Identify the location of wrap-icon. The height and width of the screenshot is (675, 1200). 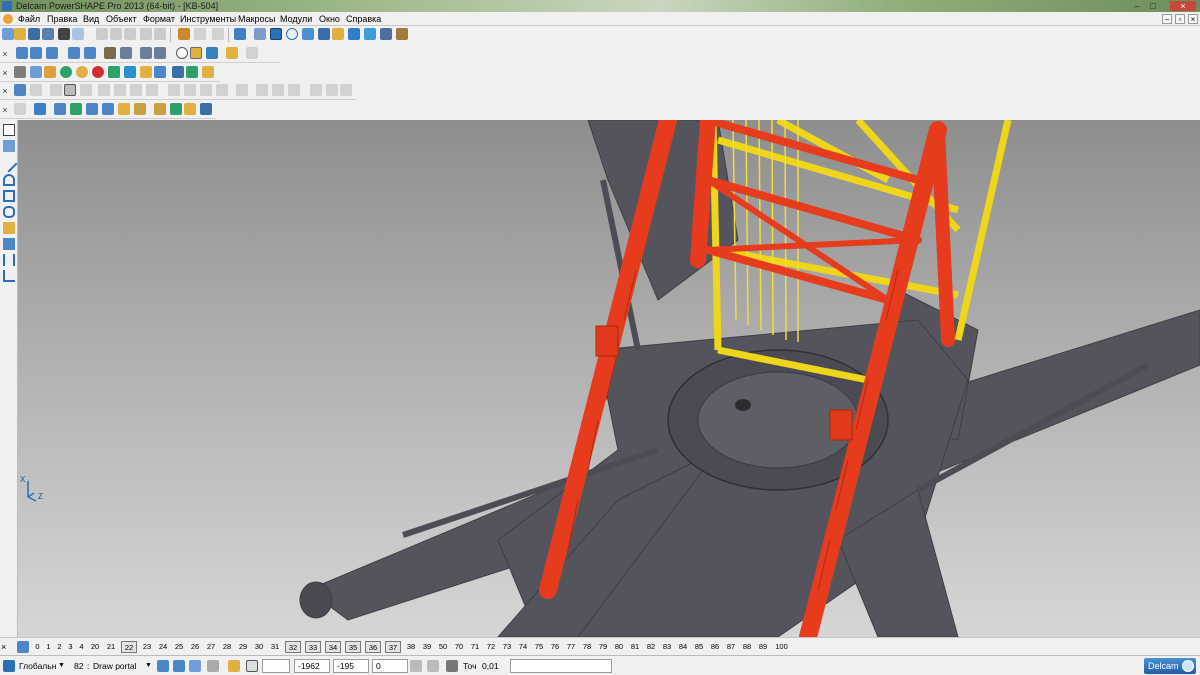
(332, 90).